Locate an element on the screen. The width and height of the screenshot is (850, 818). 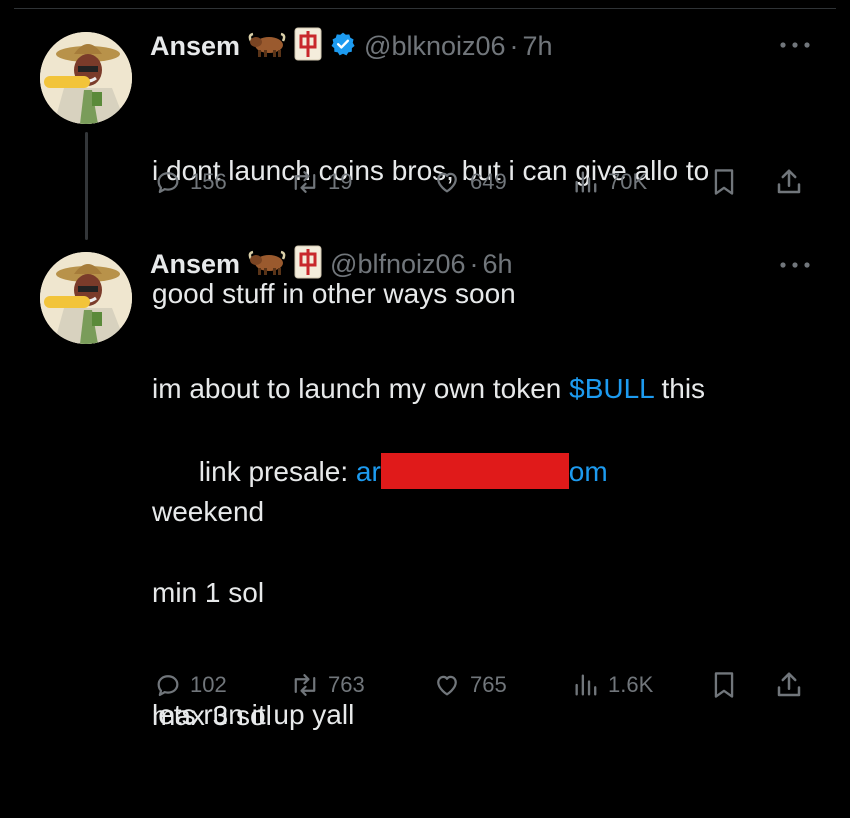
views-button: 70K is located at coordinates (609, 182).